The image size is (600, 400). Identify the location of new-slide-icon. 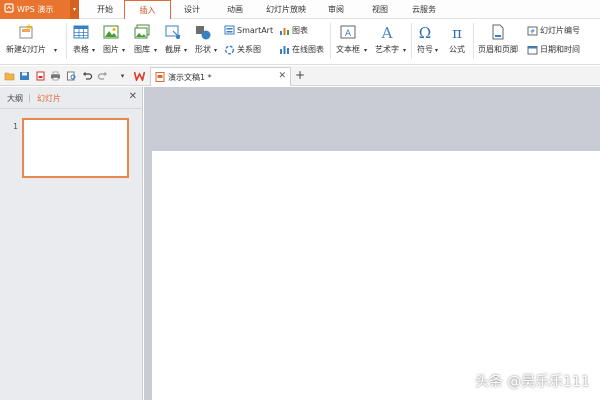
(26, 32).